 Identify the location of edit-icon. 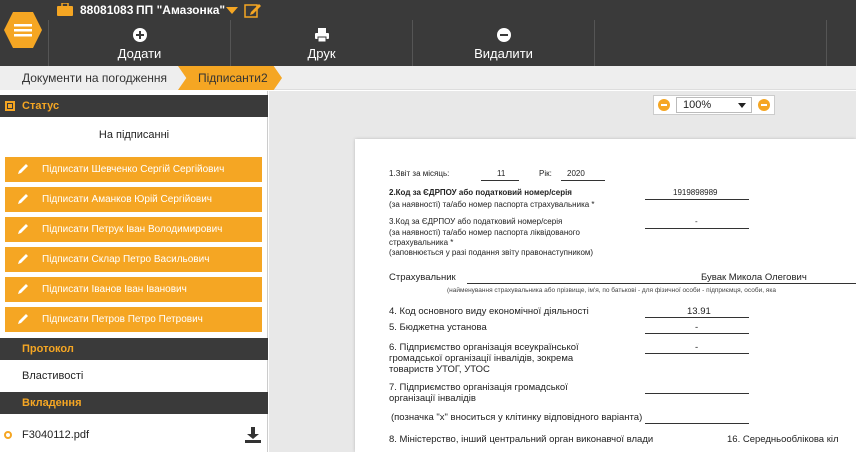
(253, 10).